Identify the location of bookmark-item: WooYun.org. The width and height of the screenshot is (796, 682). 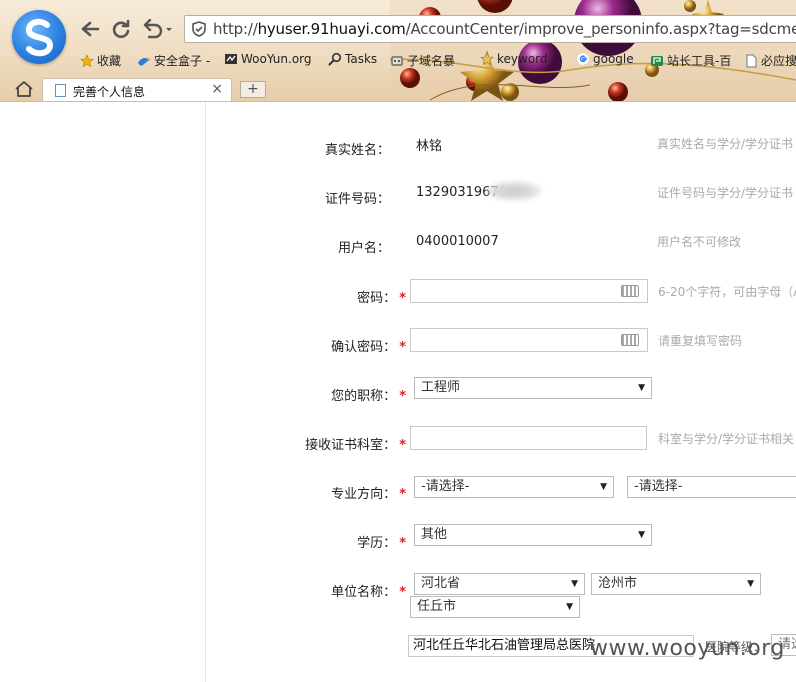
(268, 59).